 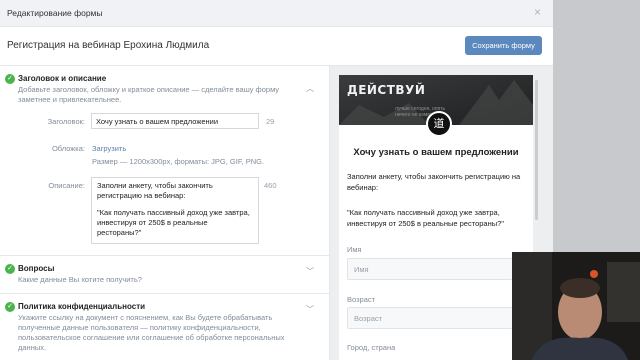 What do you see at coordinates (66, 185) in the screenshot?
I see `description-label: Описание:` at bounding box center [66, 185].